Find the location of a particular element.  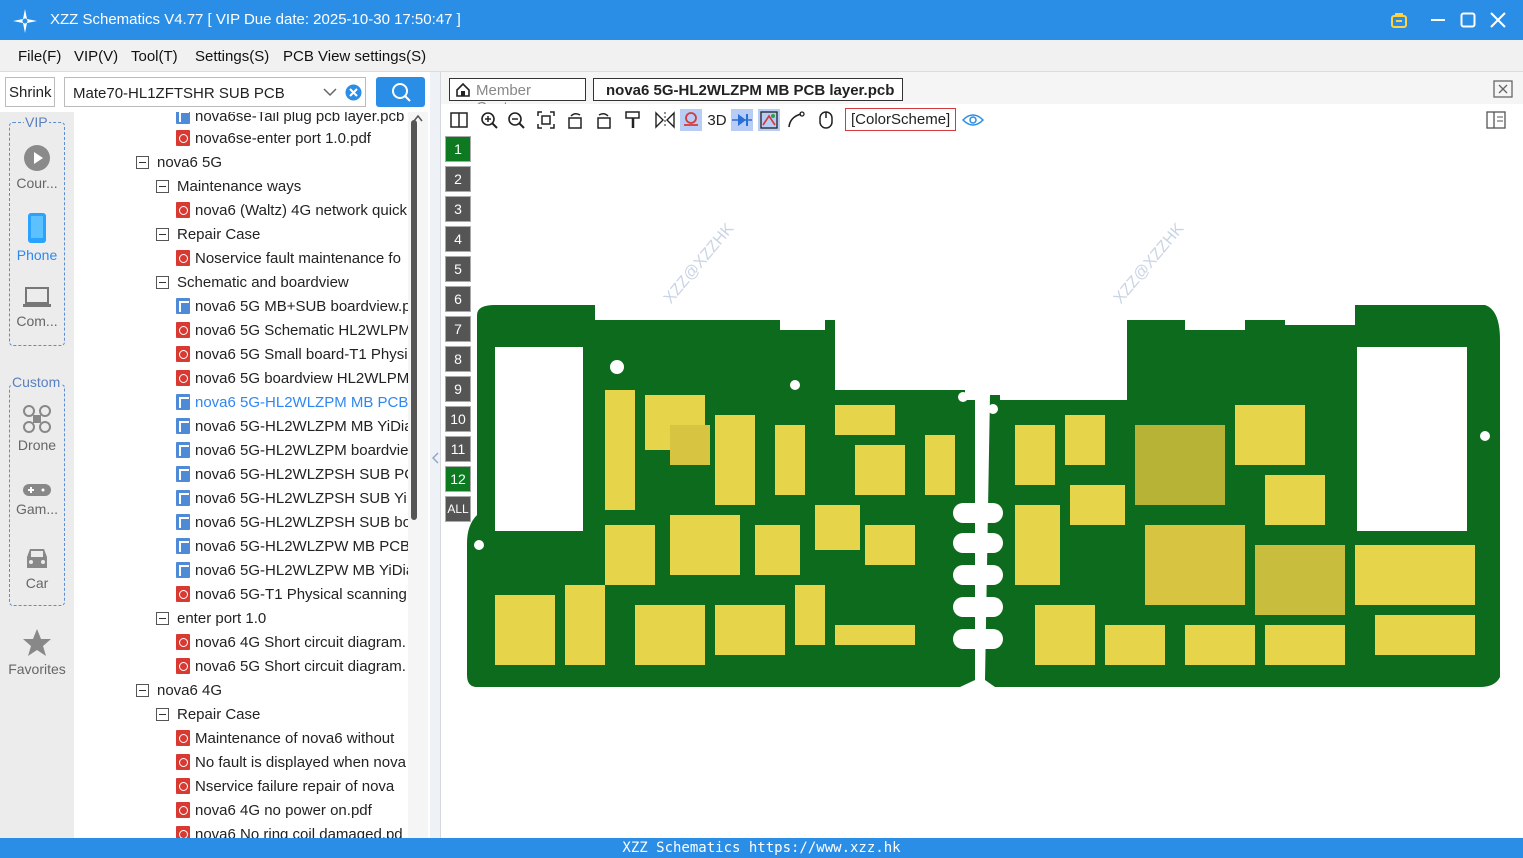

layer-button: 1 is located at coordinates (458, 149).